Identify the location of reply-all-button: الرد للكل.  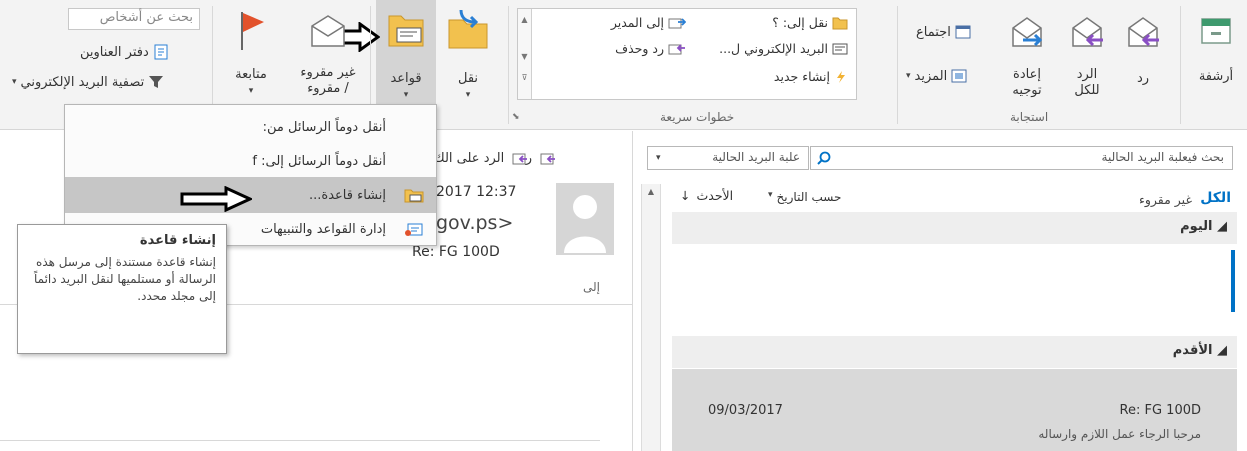
(1087, 56).